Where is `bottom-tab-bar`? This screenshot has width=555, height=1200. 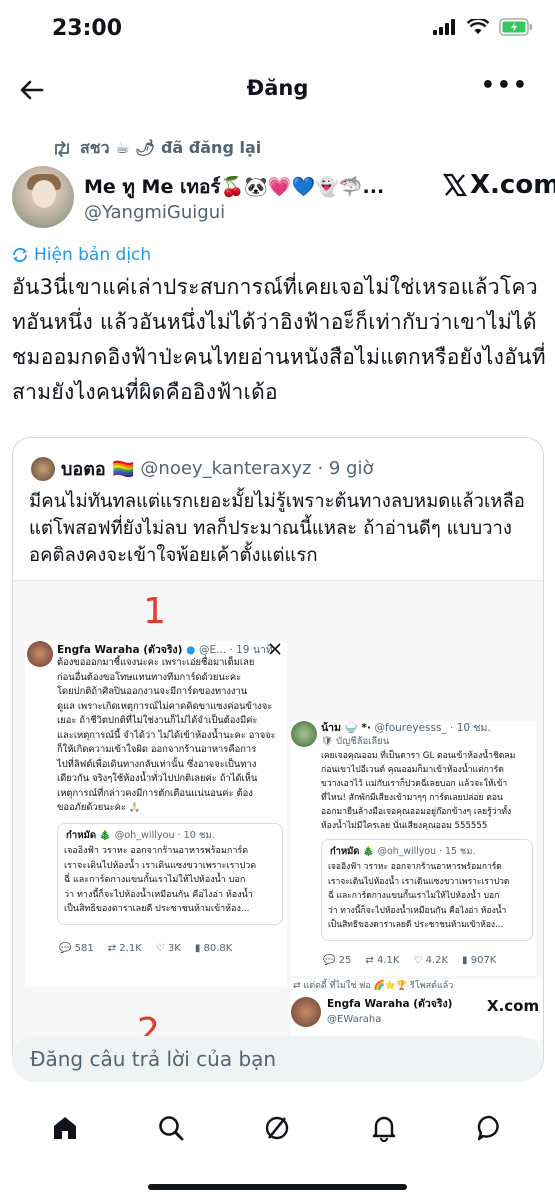 bottom-tab-bar is located at coordinates (277, 1128).